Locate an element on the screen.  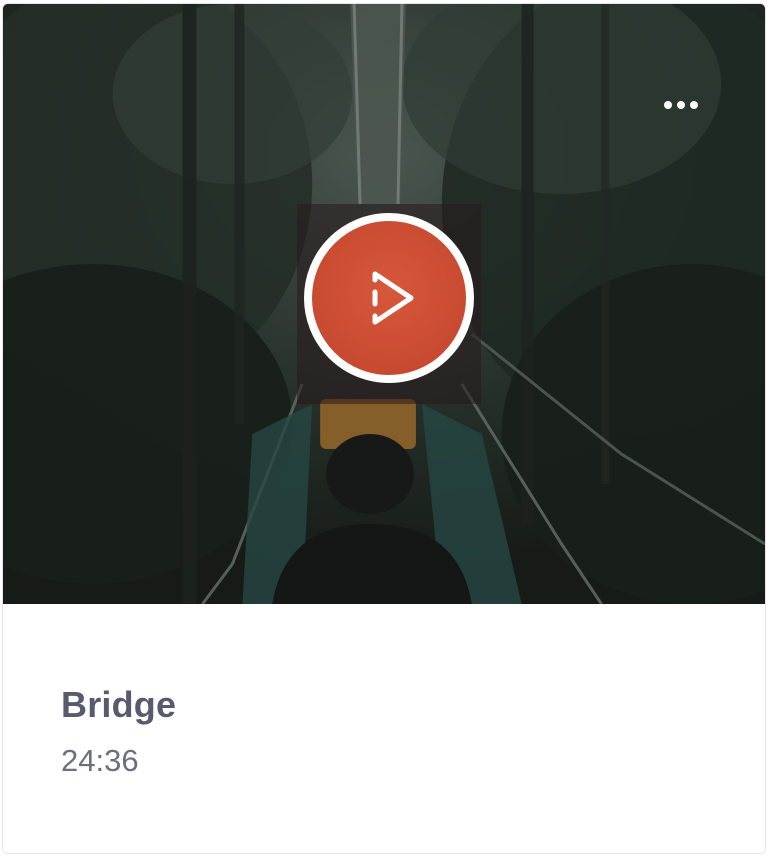
play-icon is located at coordinates (393, 298).